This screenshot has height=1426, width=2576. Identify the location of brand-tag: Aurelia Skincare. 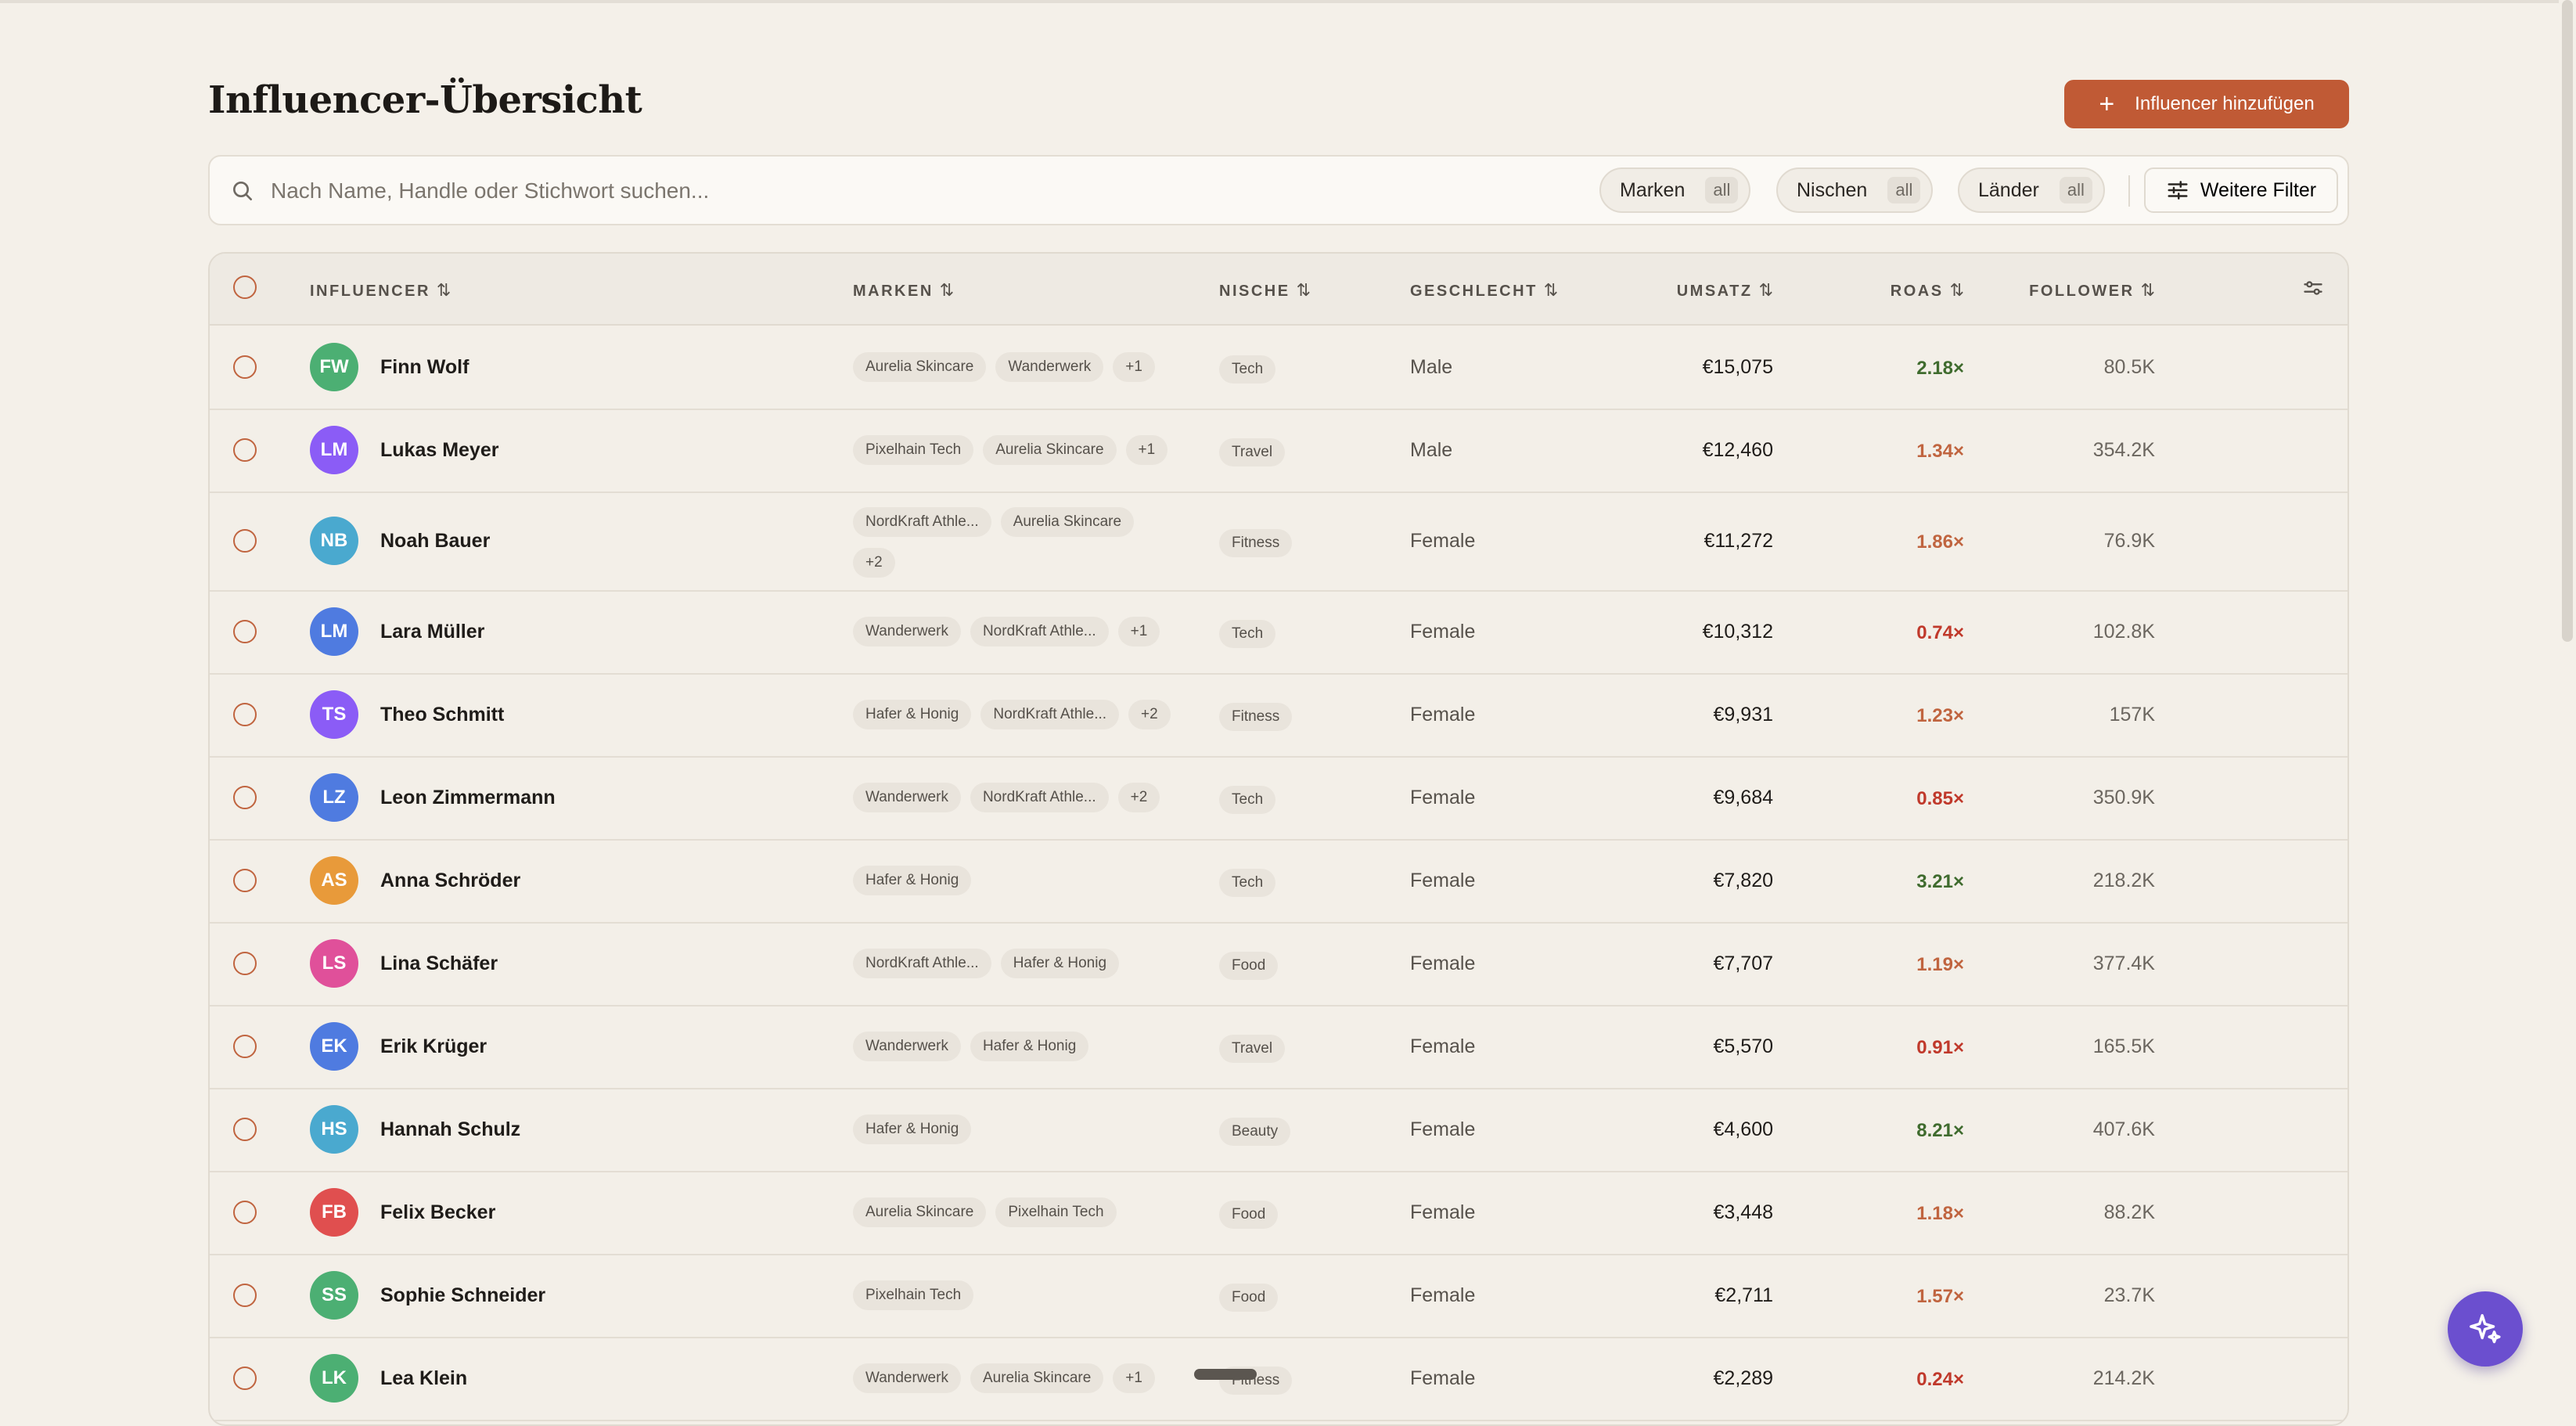
(1037, 1378).